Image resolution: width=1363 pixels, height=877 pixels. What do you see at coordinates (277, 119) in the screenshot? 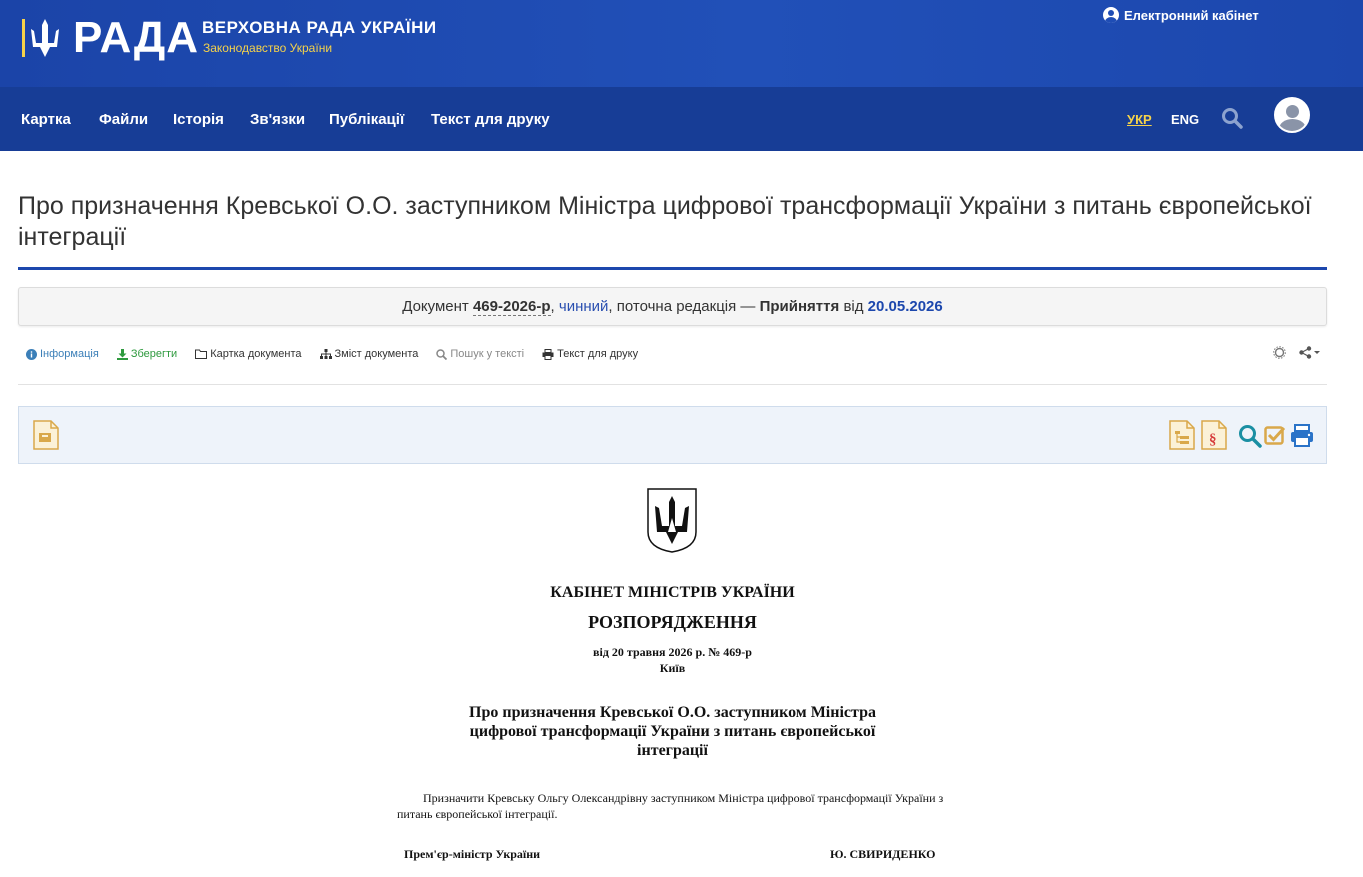
I see `nav-item-links: Зв'язки` at bounding box center [277, 119].